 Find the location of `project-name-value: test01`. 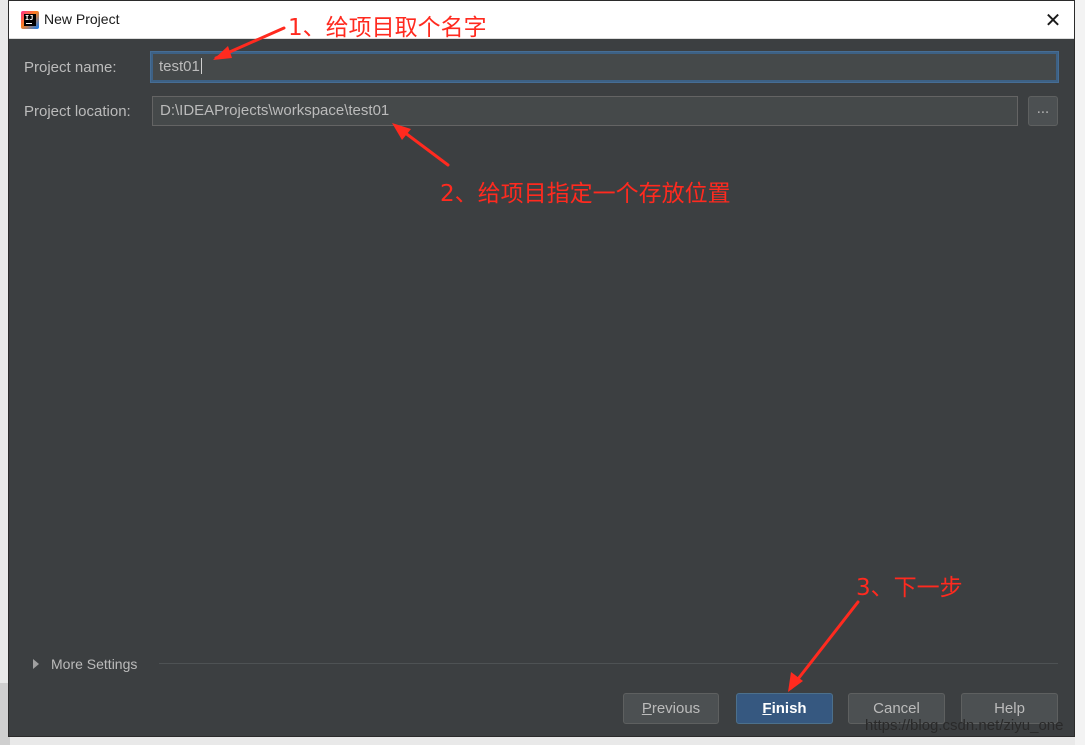

project-name-value: test01 is located at coordinates (179, 66).